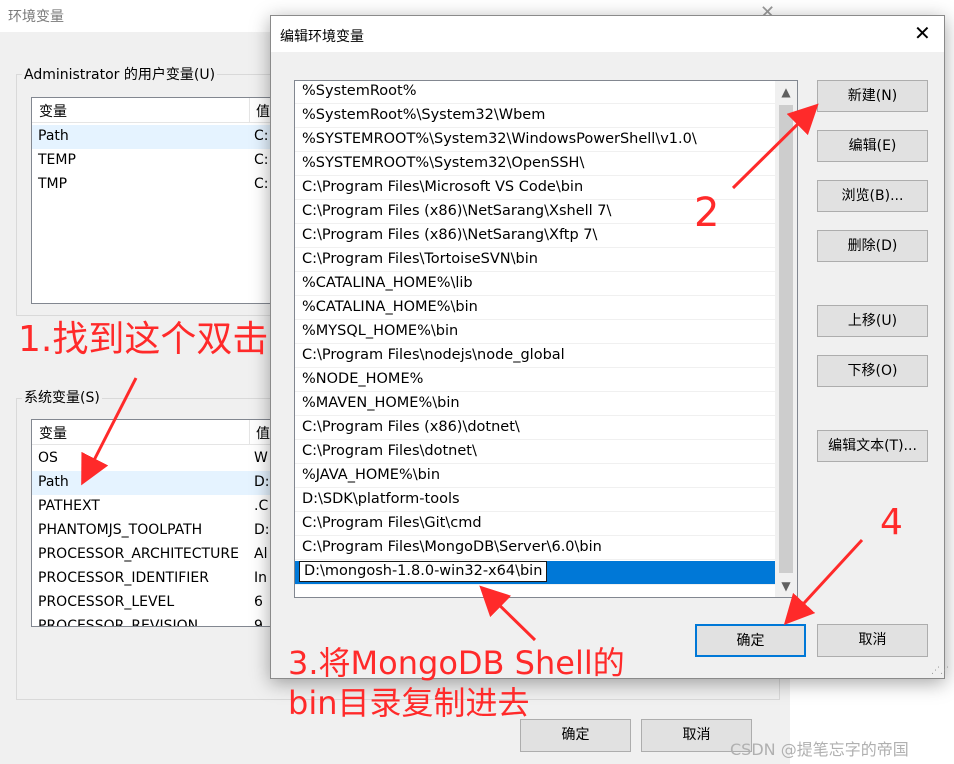  What do you see at coordinates (823, 582) in the screenshot?
I see `arrow-to-ok-button` at bounding box center [823, 582].